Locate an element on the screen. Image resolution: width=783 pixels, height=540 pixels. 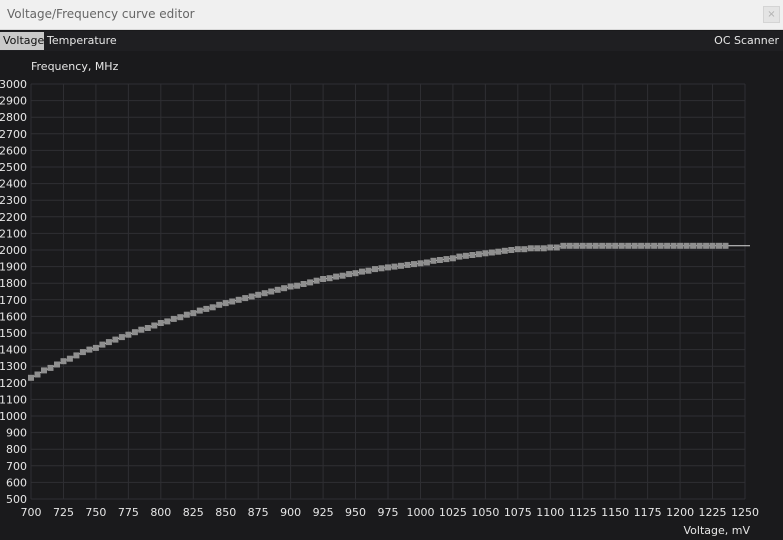
tab-voltage: Voltage is located at coordinates (22, 41).